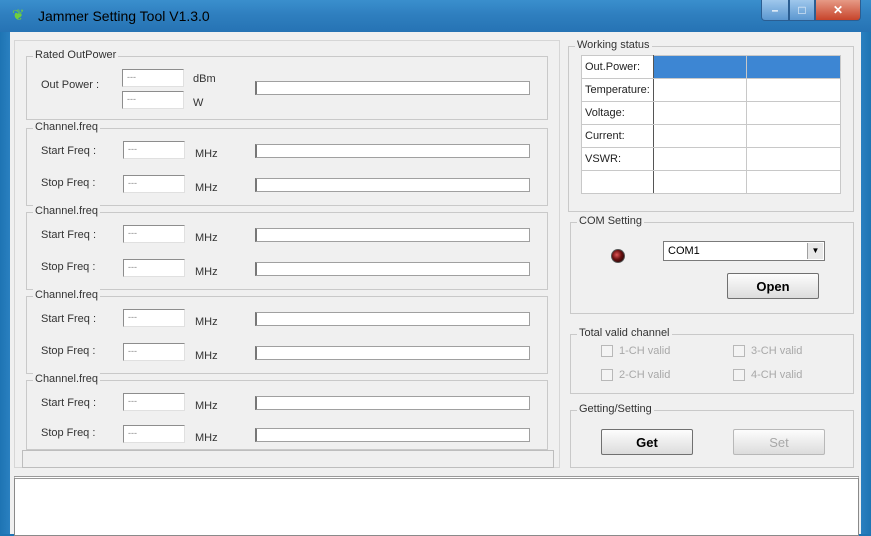  I want to click on status-row-out-power: Out.Power:, so click(711, 67).